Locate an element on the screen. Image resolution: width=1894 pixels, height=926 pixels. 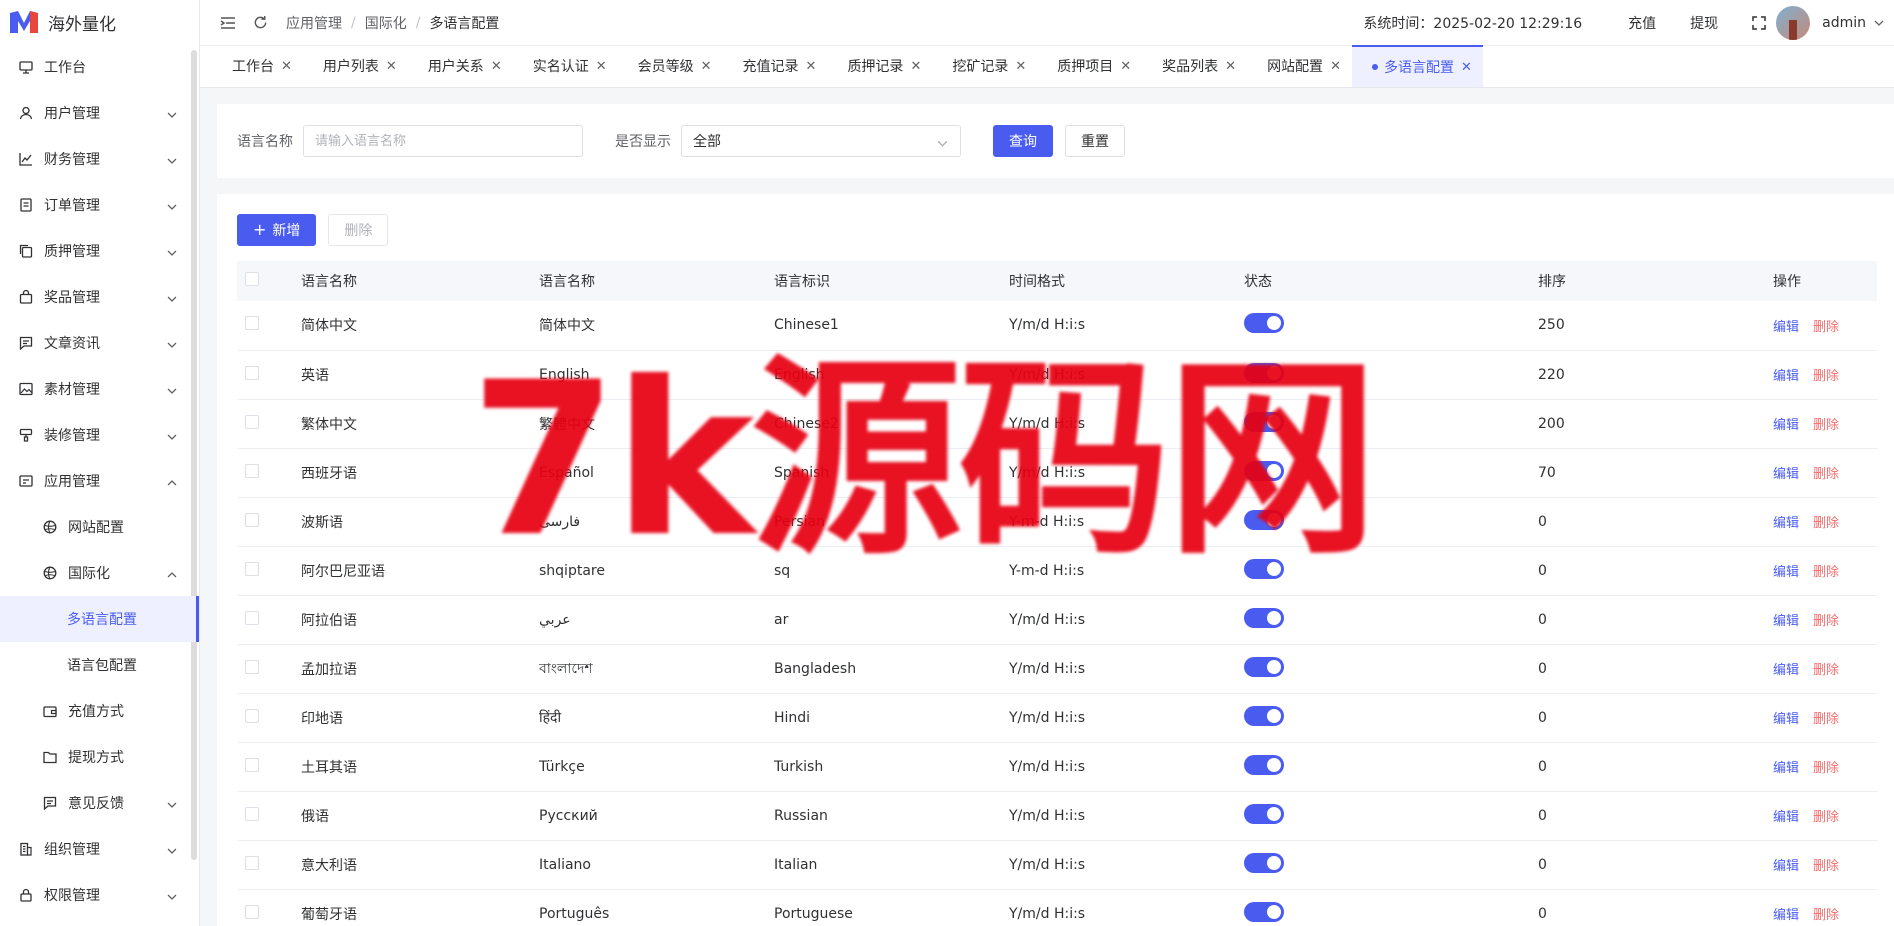
refresh-icon is located at coordinates (260, 23).